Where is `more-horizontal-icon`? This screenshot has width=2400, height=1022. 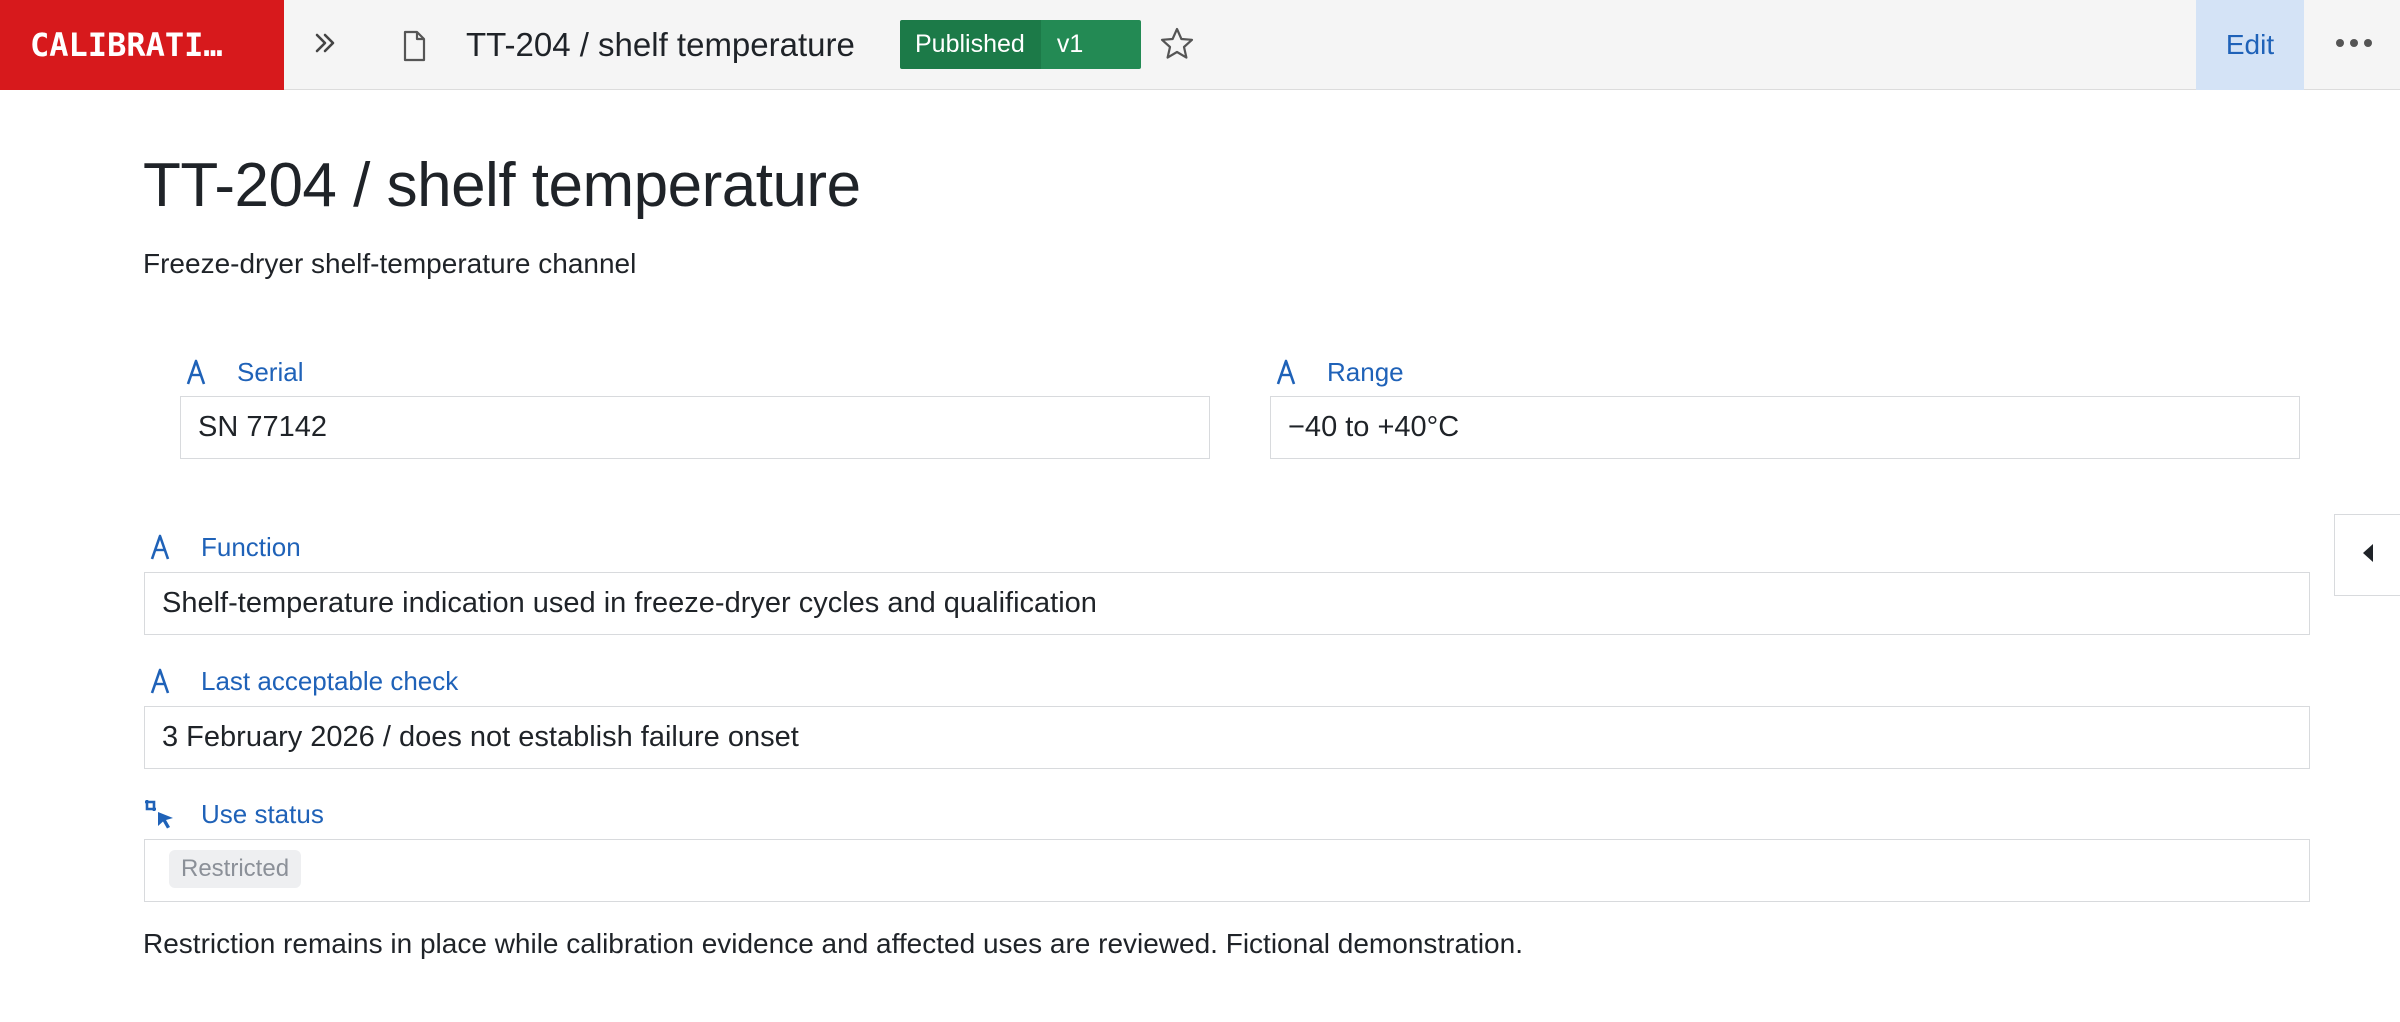 more-horizontal-icon is located at coordinates (2354, 45).